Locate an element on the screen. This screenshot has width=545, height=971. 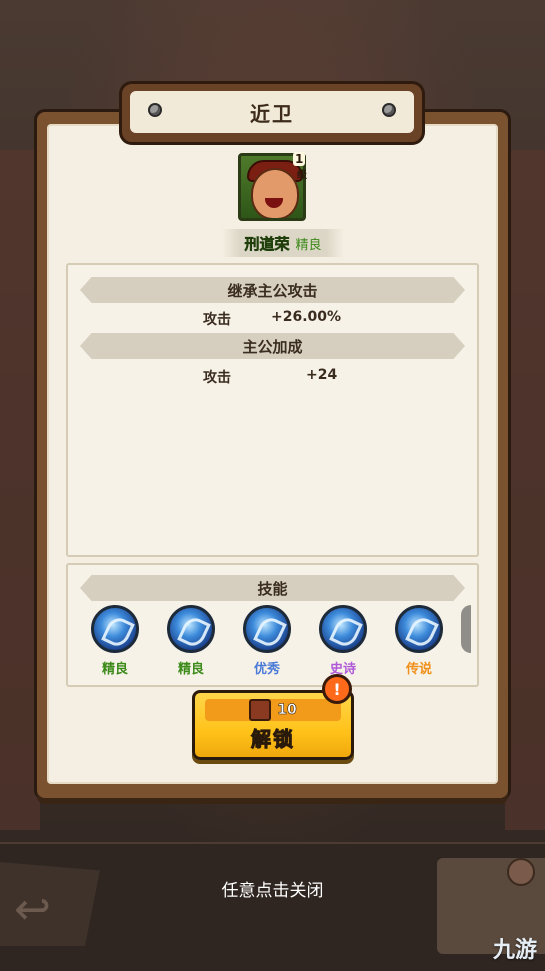
inherit-header-band: 继承主公攻击 is located at coordinates (272, 290).